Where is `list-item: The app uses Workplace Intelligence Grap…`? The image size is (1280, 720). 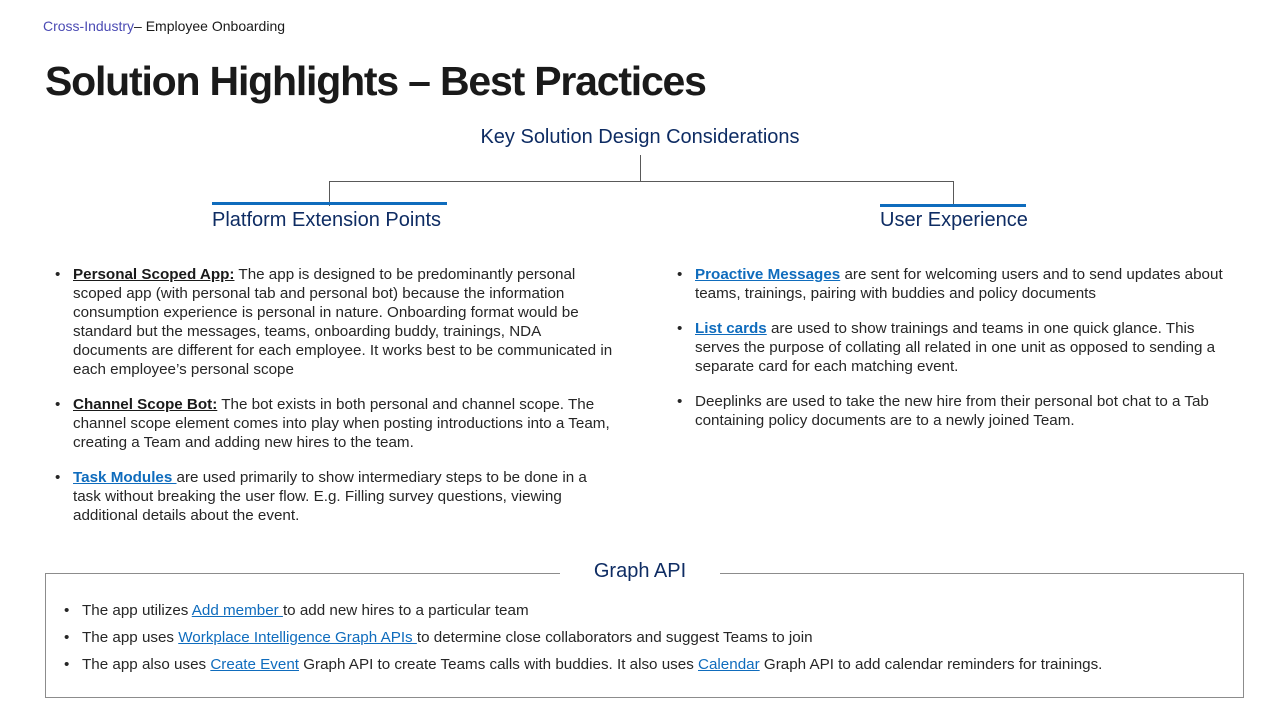 list-item: The app uses Workplace Intelligence Grap… is located at coordinates (583, 637).